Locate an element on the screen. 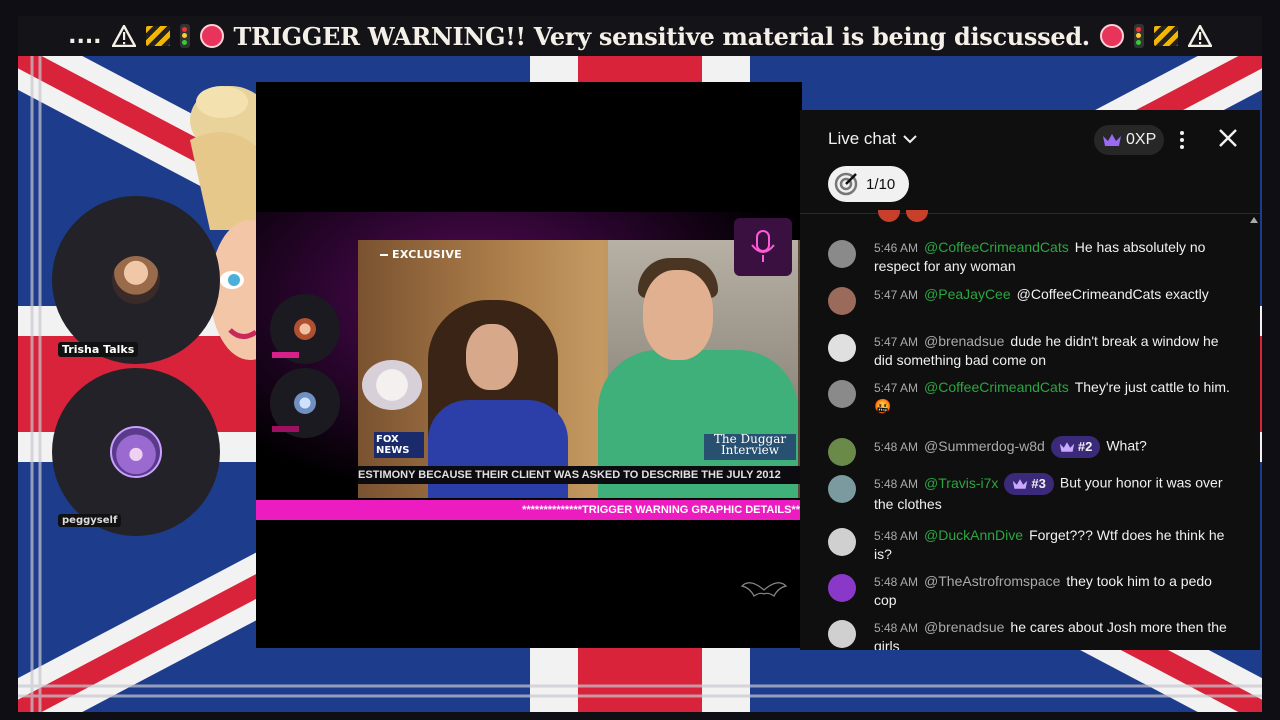 This screenshot has width=1280, height=720. chat-author: @DuckAnnDive is located at coordinates (973, 535).